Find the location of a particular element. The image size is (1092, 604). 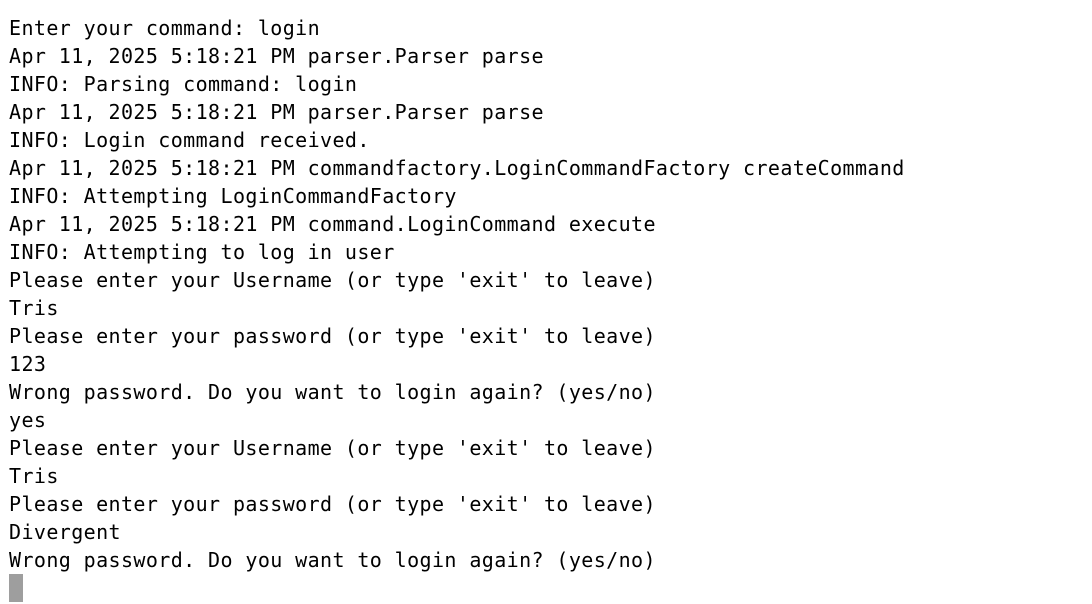

text-cursor is located at coordinates (16, 588).